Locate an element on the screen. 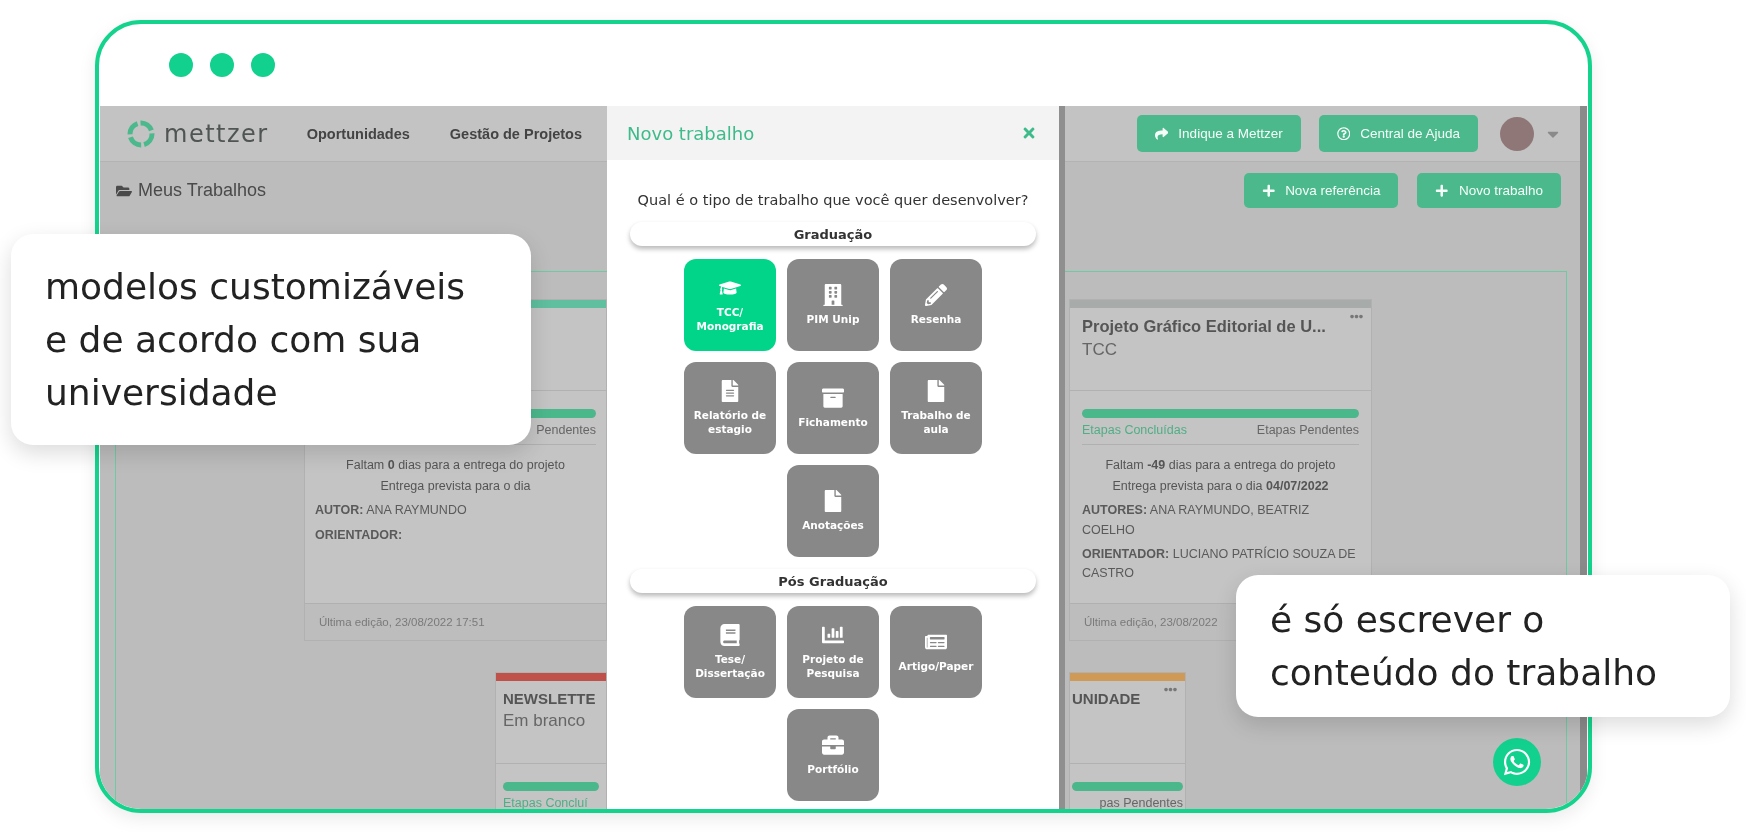 The image size is (1746, 832). whatsapp-chat-button is located at coordinates (1517, 762).